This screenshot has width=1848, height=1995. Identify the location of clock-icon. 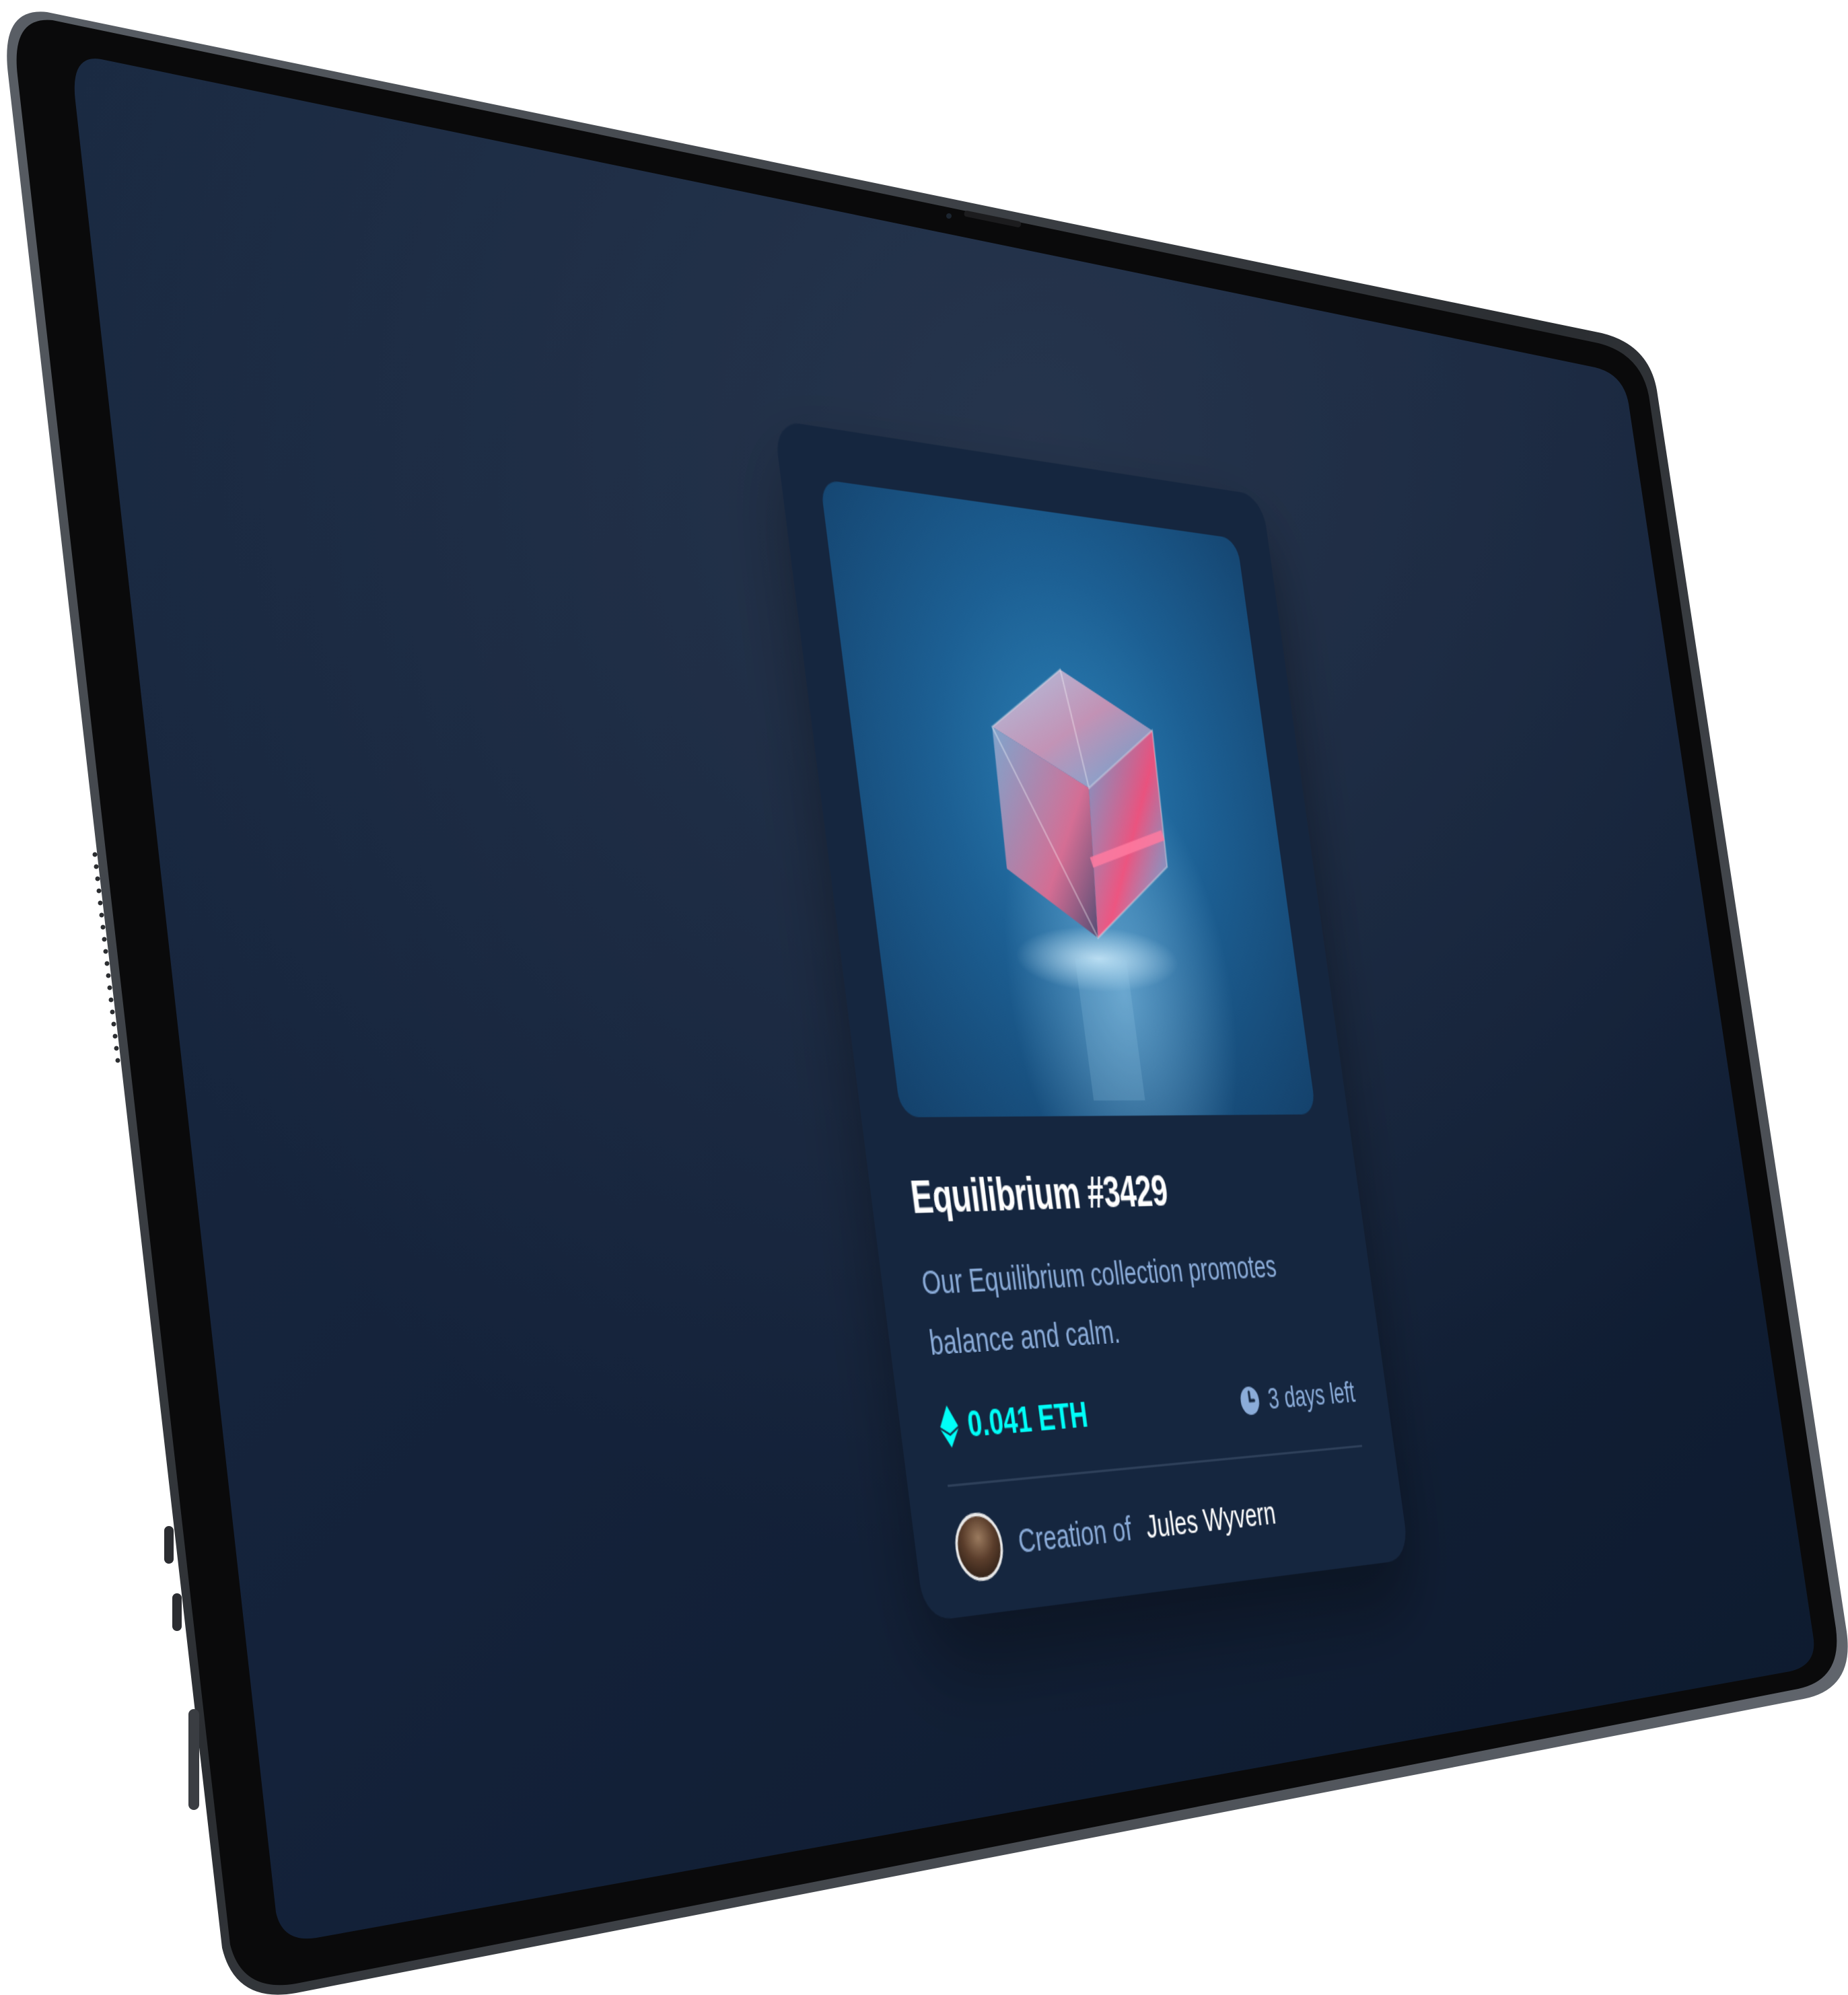
(1250, 1400).